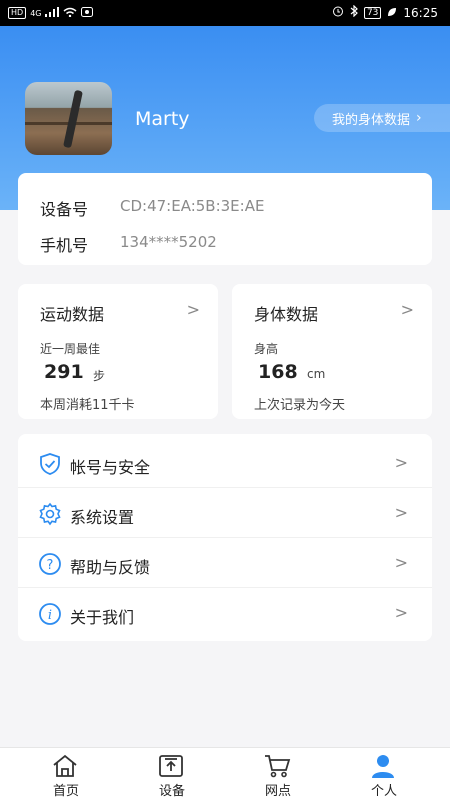  What do you see at coordinates (383, 791) in the screenshot?
I see `tab-label: 个人` at bounding box center [383, 791].